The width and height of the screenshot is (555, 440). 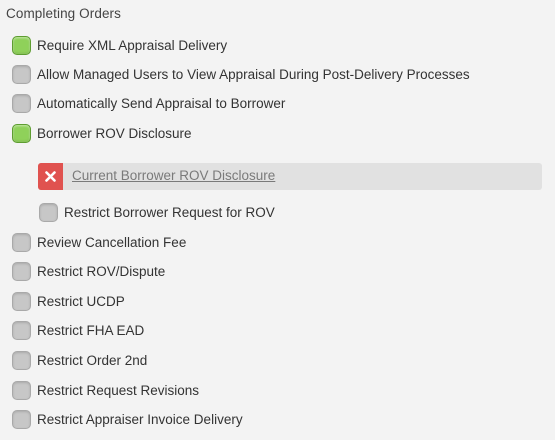 I want to click on option-review-cancellation-fee: Review Cancellation Fee, so click(x=99, y=242).